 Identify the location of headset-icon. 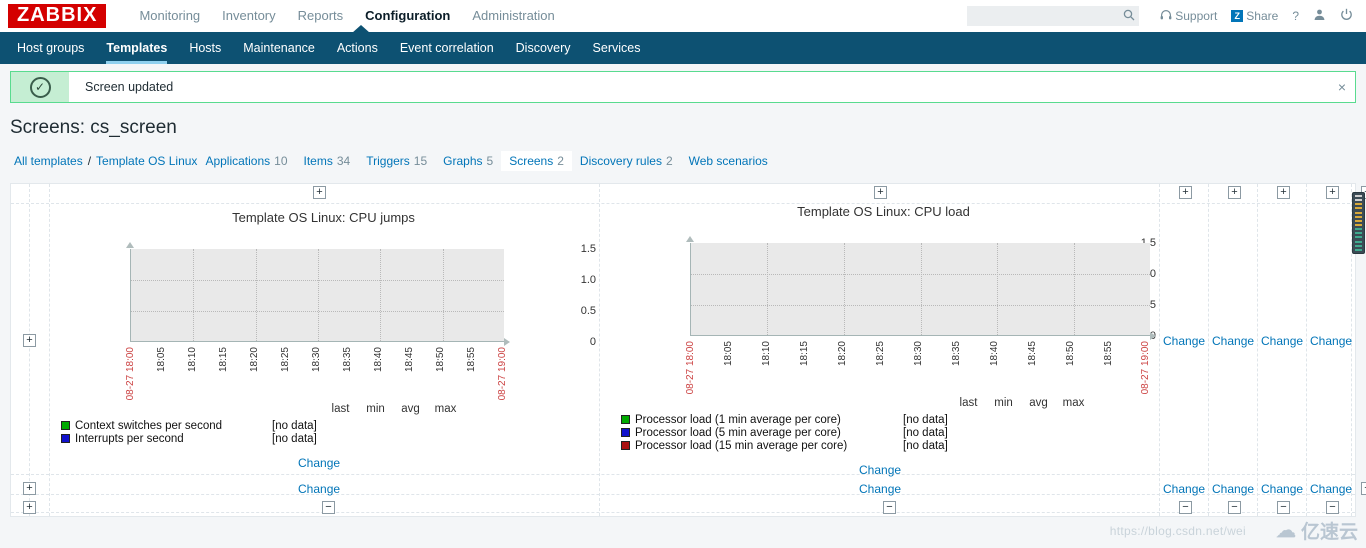
(1166, 16).